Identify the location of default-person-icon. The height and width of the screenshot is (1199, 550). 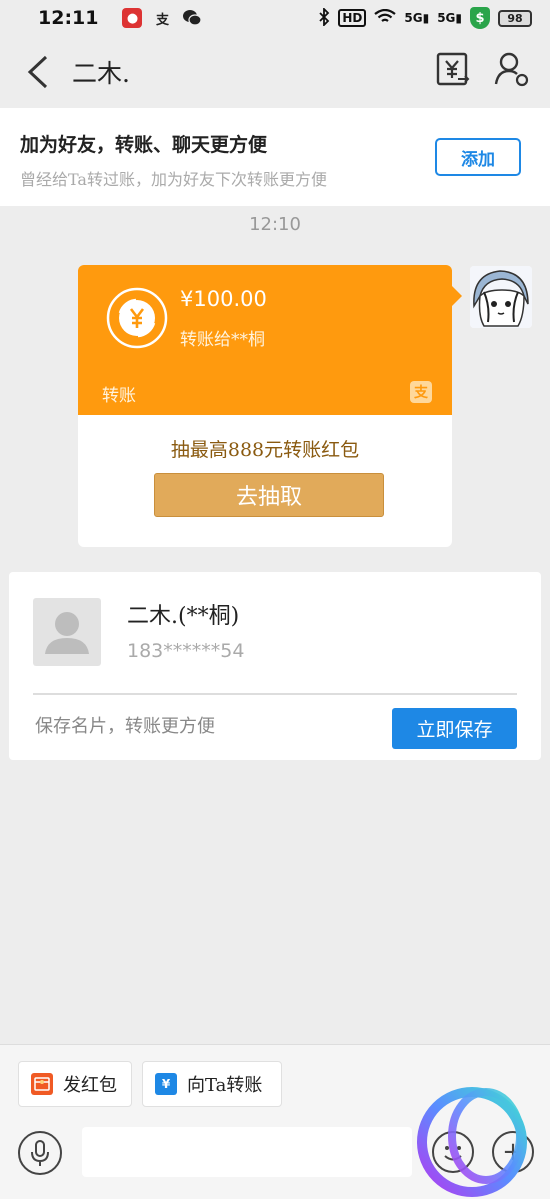
(67, 633).